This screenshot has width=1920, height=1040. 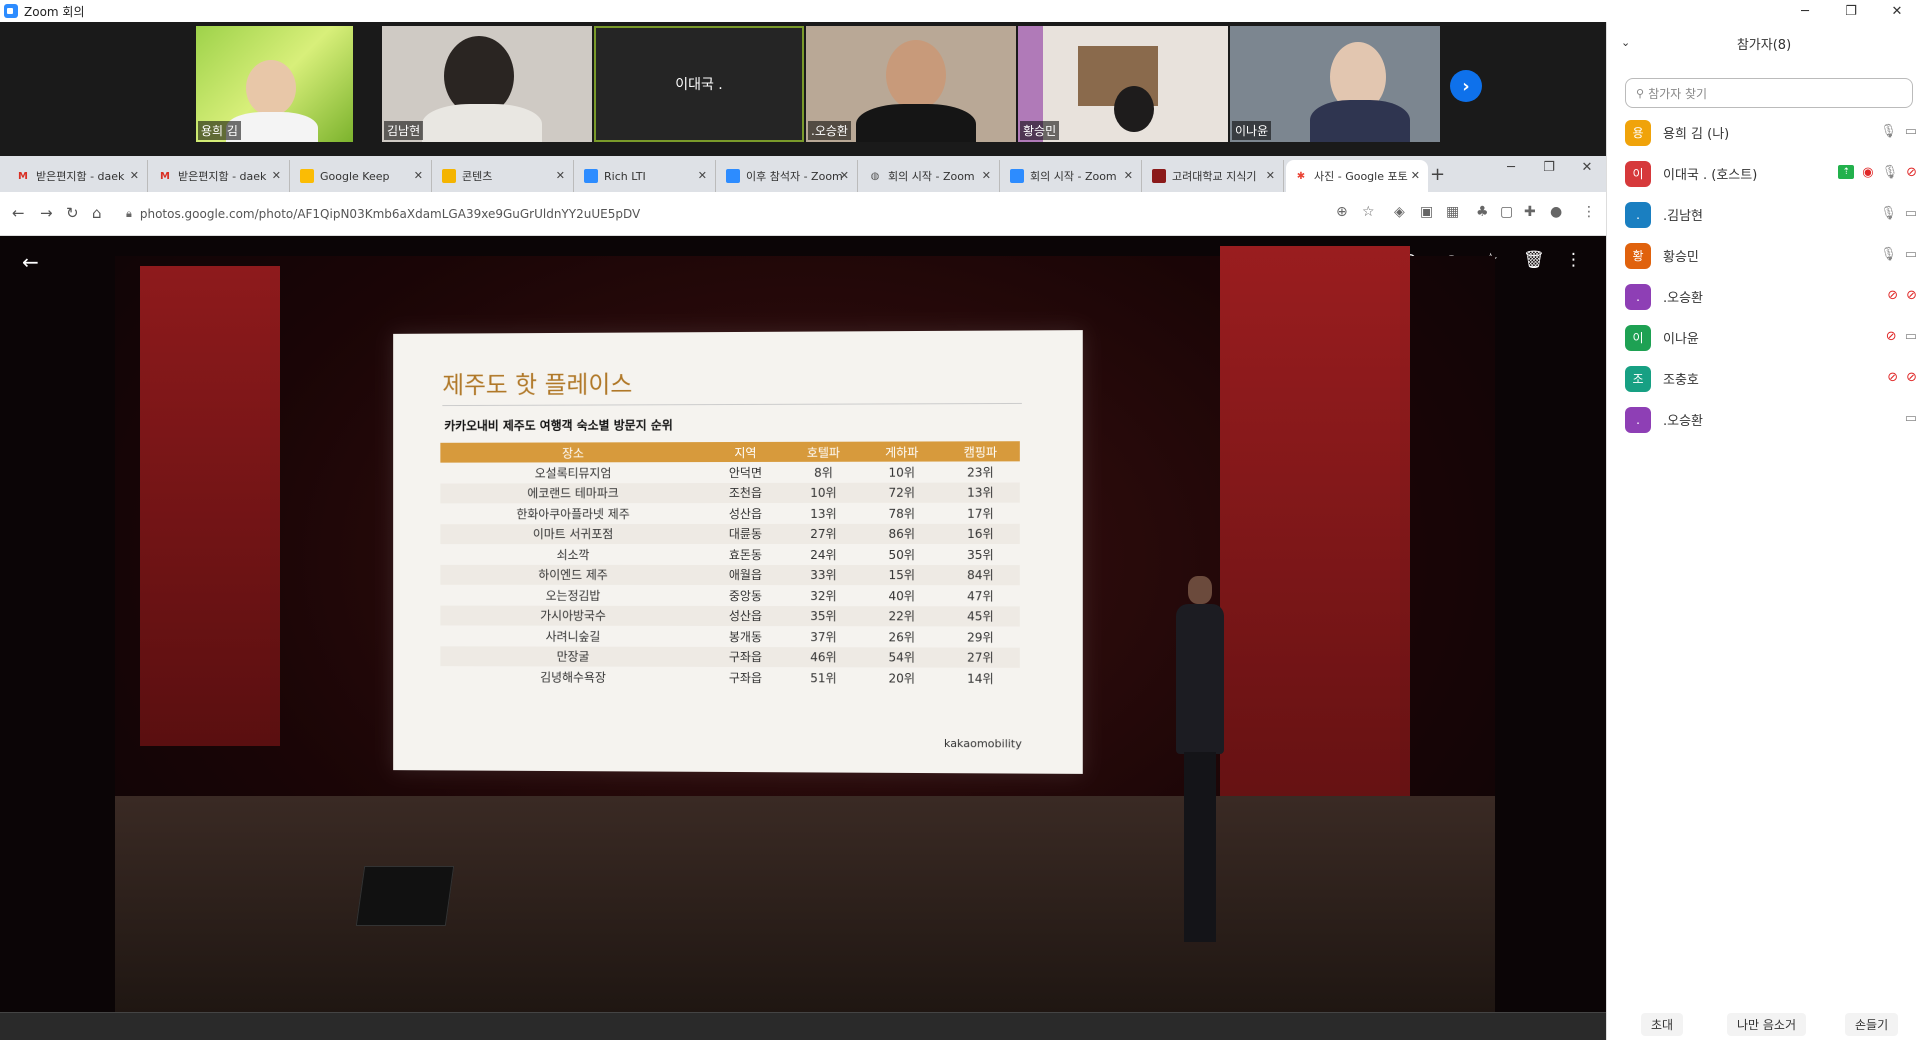 What do you see at coordinates (699, 84) in the screenshot?
I see `video-tile-active-speaker: 이대국 .` at bounding box center [699, 84].